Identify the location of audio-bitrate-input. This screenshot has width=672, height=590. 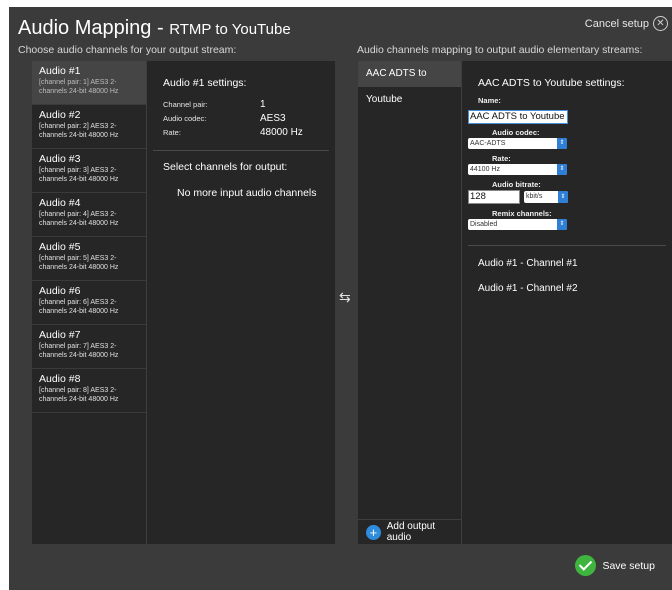
(494, 196).